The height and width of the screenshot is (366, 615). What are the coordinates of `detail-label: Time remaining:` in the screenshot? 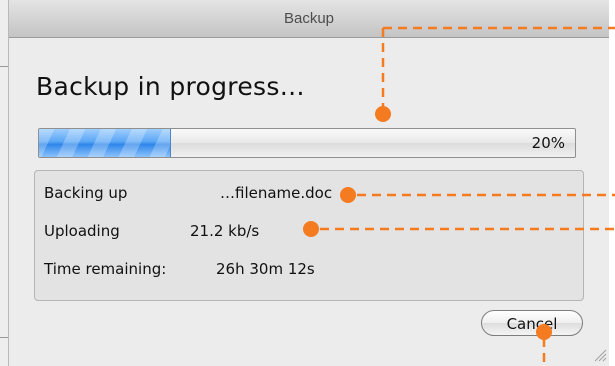 It's located at (105, 269).